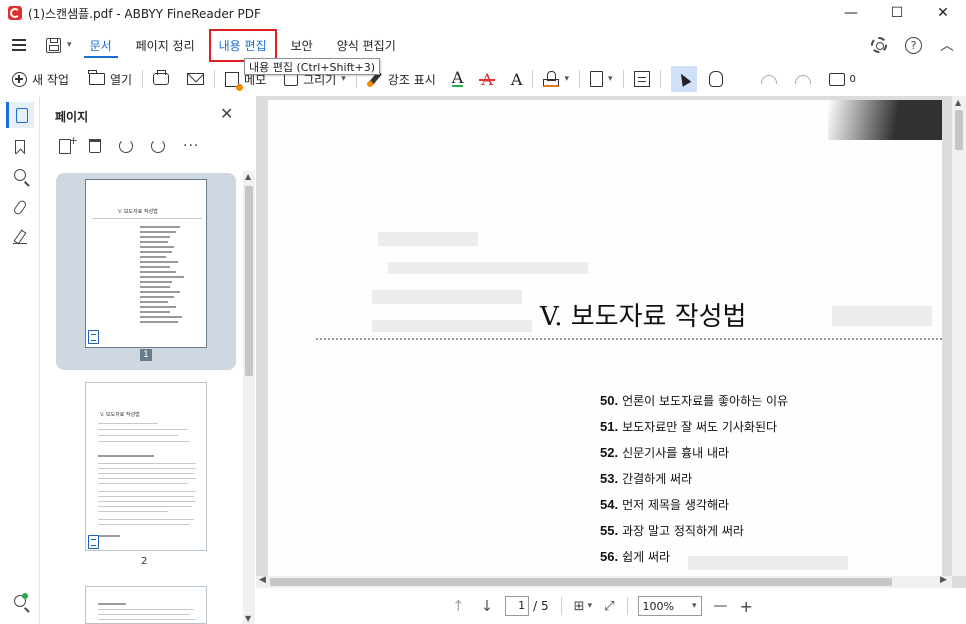 The width and height of the screenshot is (966, 624). Describe the element at coordinates (721, 606) in the screenshot. I see `zoom-out-button: —` at that location.